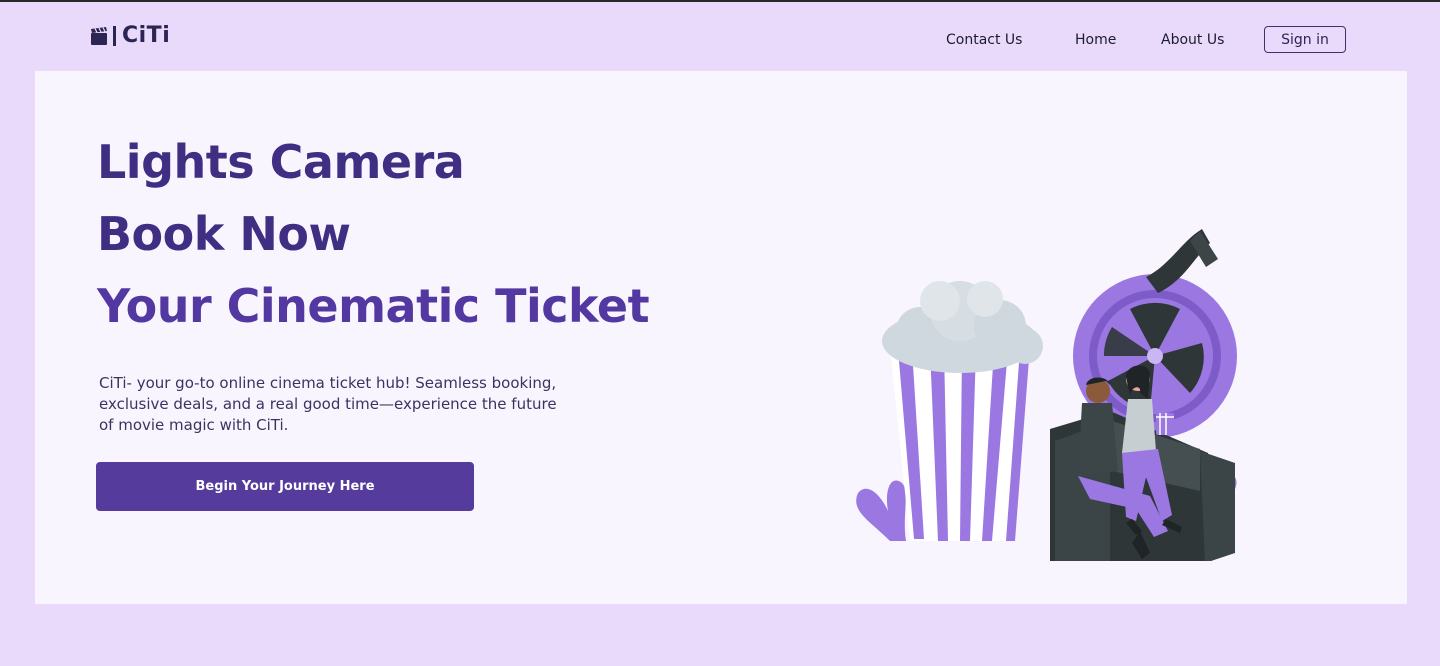  I want to click on headline-line-2: Book Now, so click(224, 234).